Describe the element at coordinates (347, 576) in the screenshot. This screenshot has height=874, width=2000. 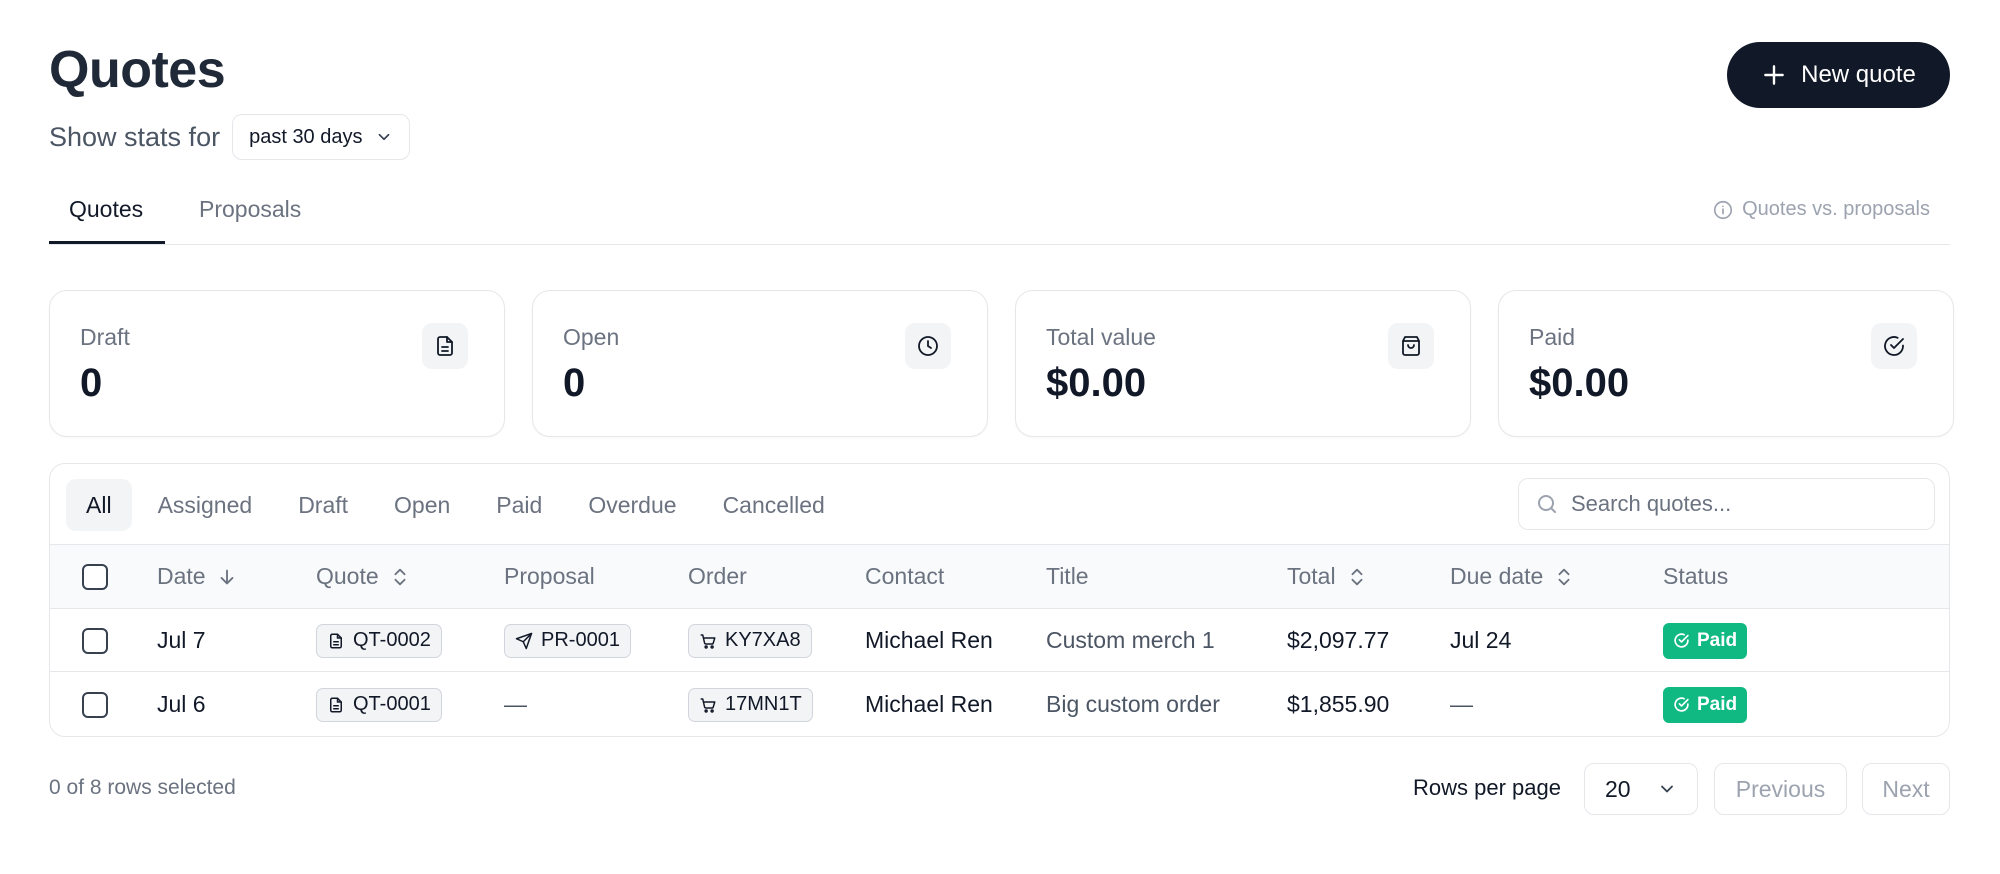
I see `column-label: Quote` at that location.